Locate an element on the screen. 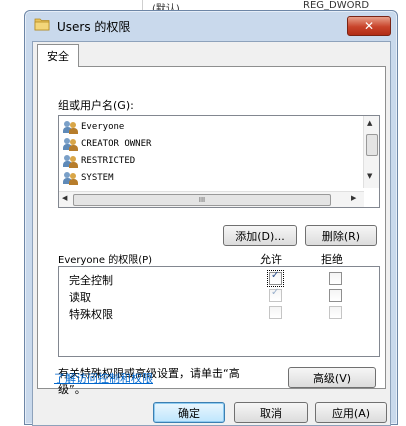  advanced-button: 高级(V) is located at coordinates (332, 377).